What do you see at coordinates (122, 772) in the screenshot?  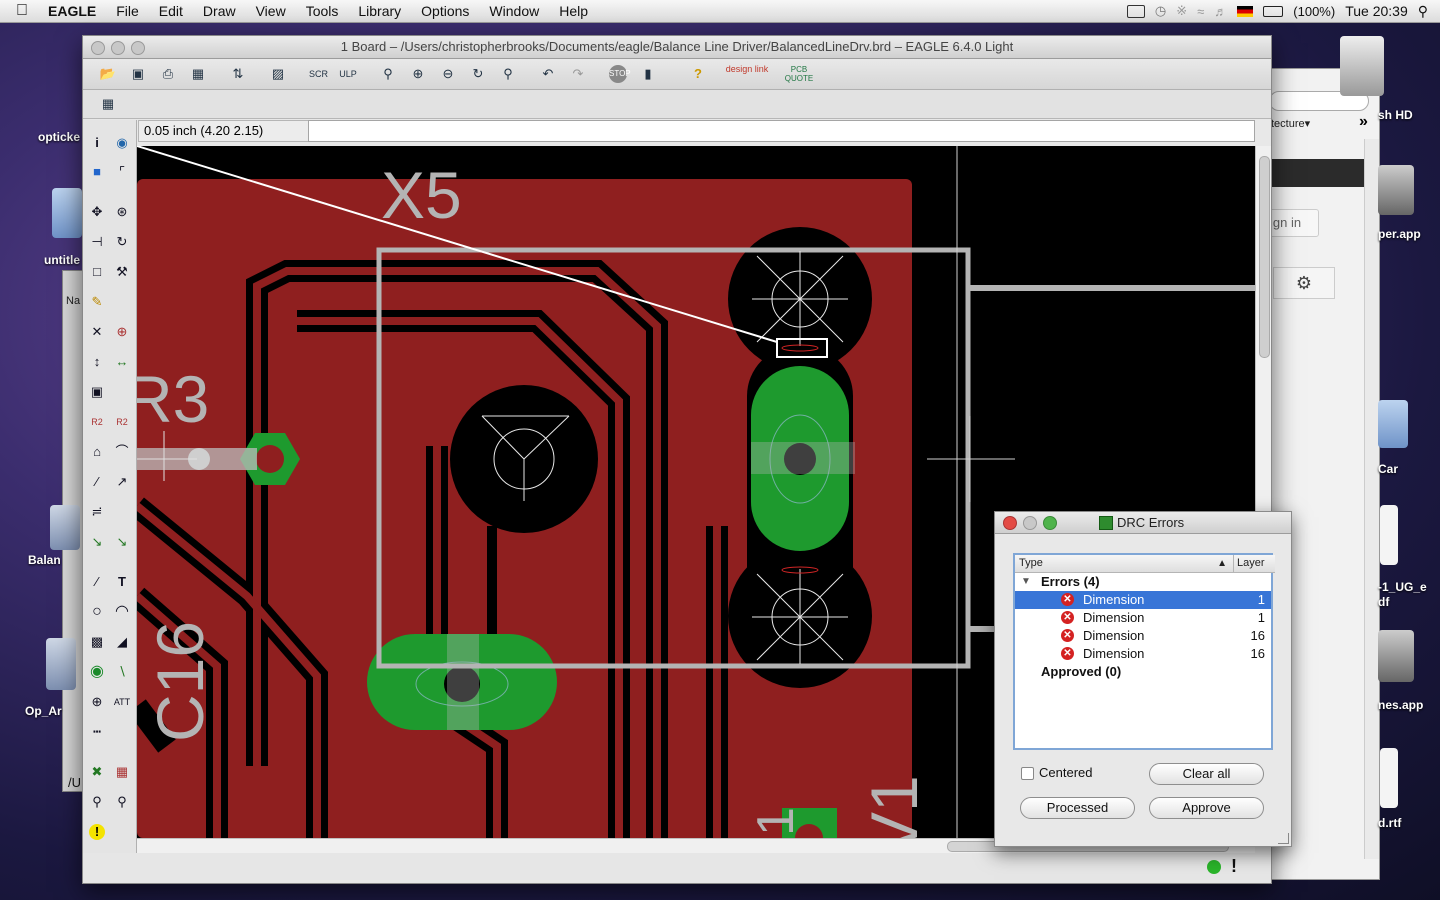 I see `autorouter-icon: ▦` at bounding box center [122, 772].